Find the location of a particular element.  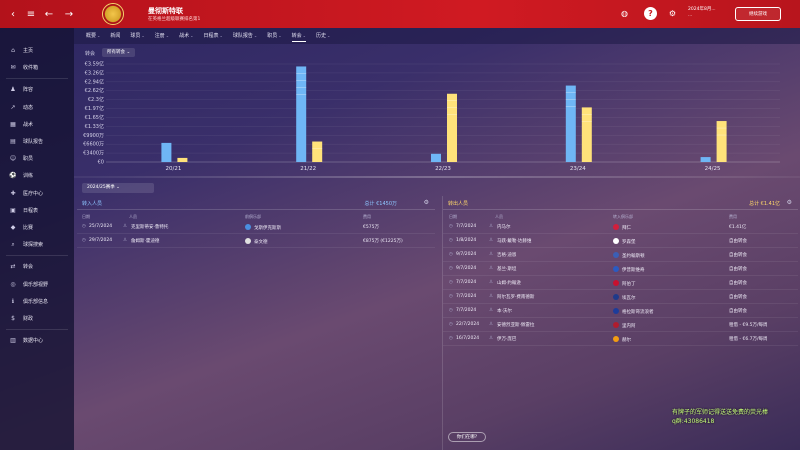

sidebar-item: ☺ 职员 is located at coordinates (37, 158).